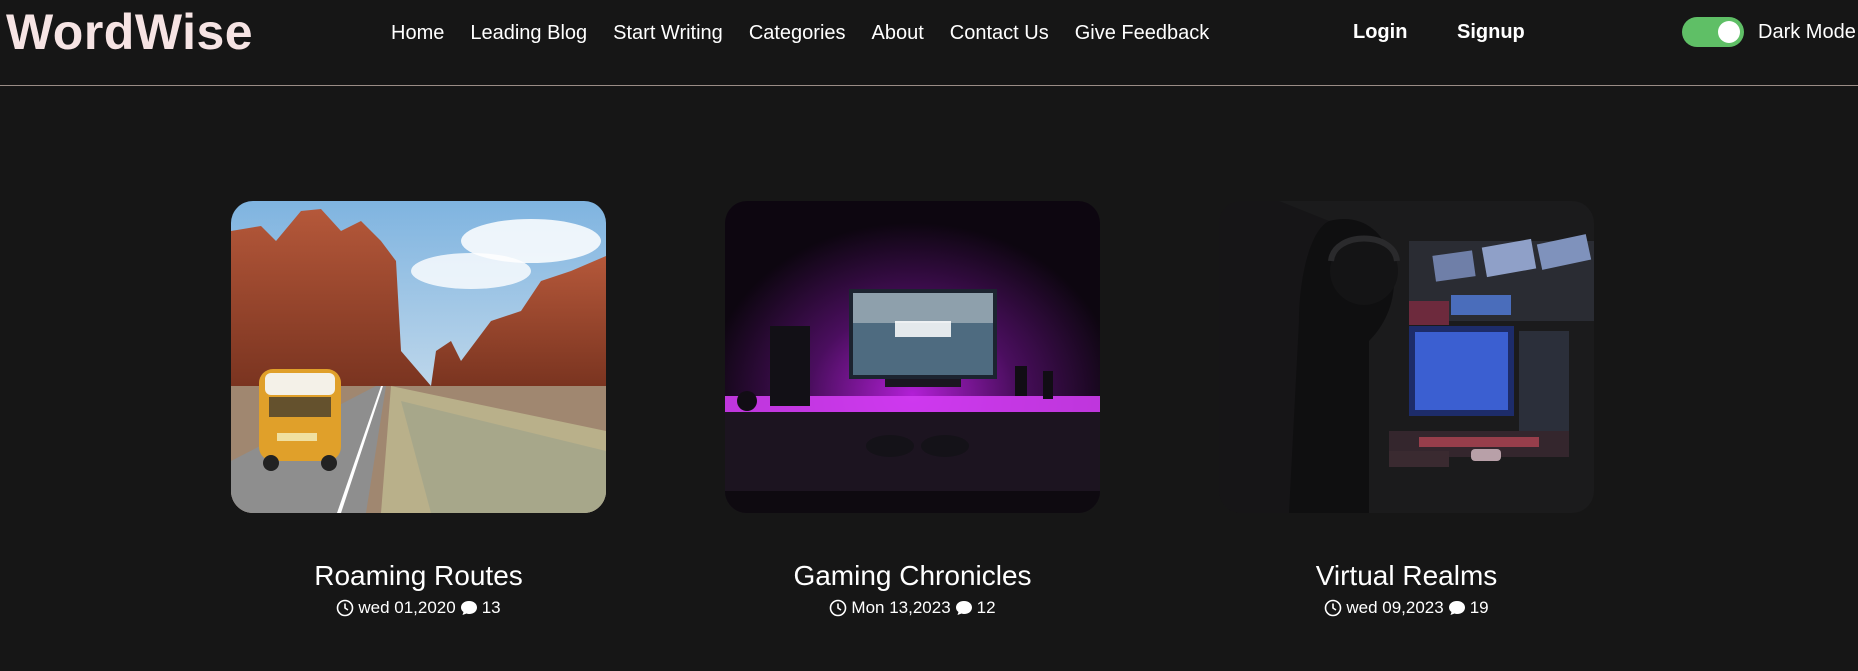  What do you see at coordinates (668, 33) in the screenshot?
I see `nav-link-start-writing: Start Writing` at bounding box center [668, 33].